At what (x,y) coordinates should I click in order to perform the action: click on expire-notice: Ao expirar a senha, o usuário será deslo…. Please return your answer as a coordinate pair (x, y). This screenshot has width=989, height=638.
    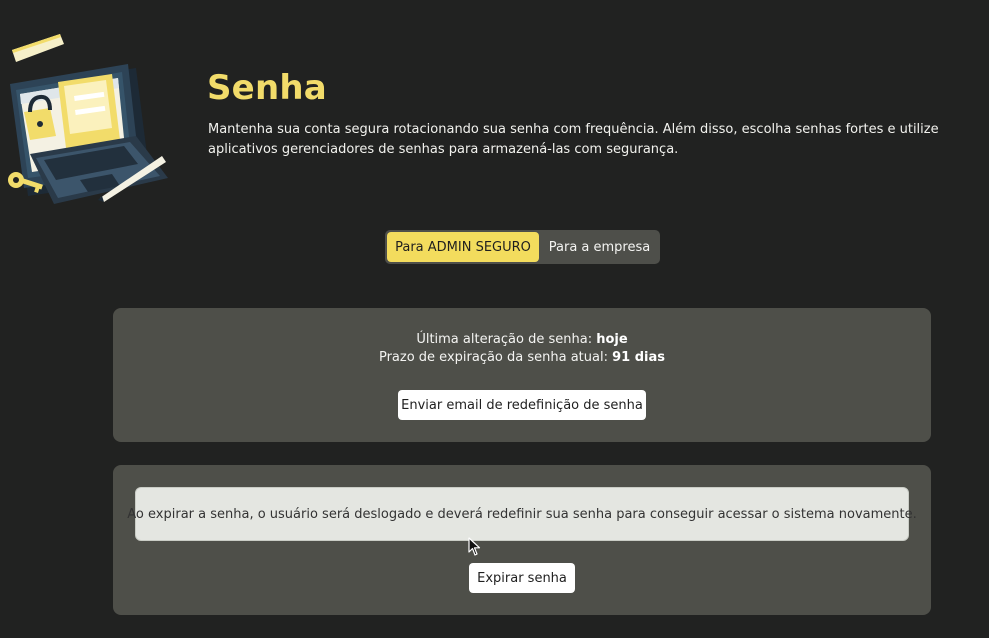
    Looking at the image, I should click on (522, 514).